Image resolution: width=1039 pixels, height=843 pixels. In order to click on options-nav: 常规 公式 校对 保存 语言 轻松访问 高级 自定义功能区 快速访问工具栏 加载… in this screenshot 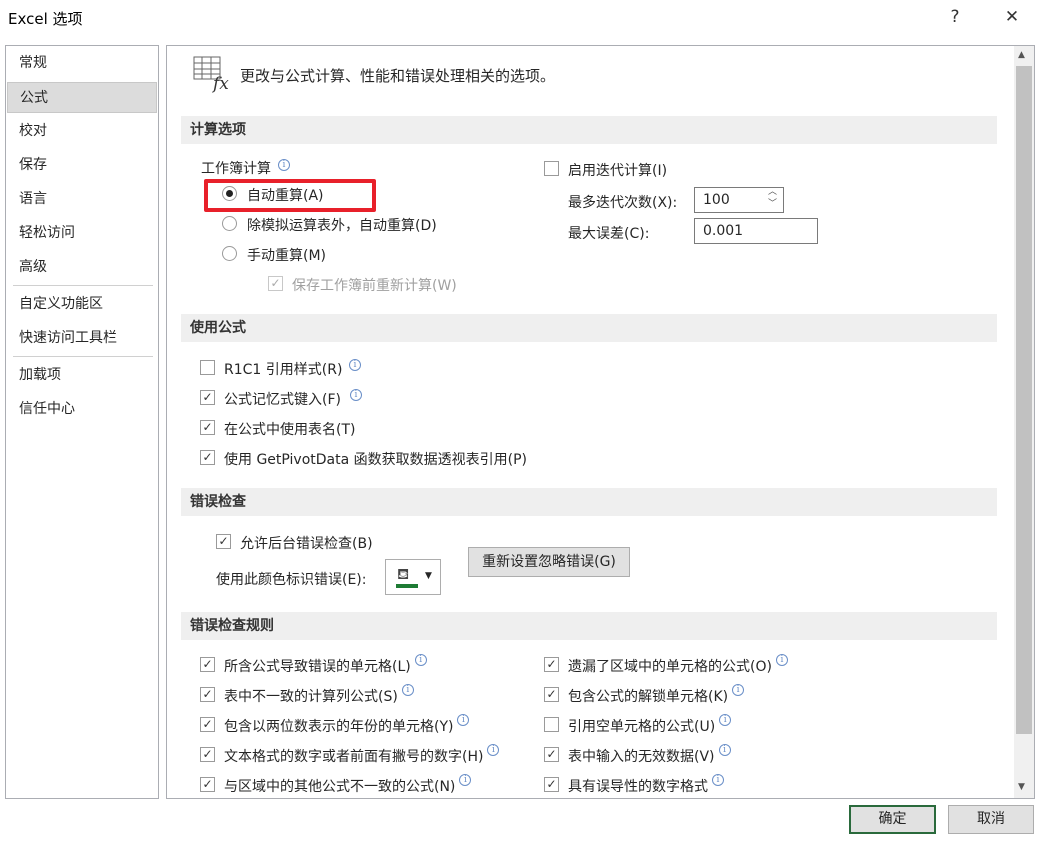, I will do `click(82, 422)`.